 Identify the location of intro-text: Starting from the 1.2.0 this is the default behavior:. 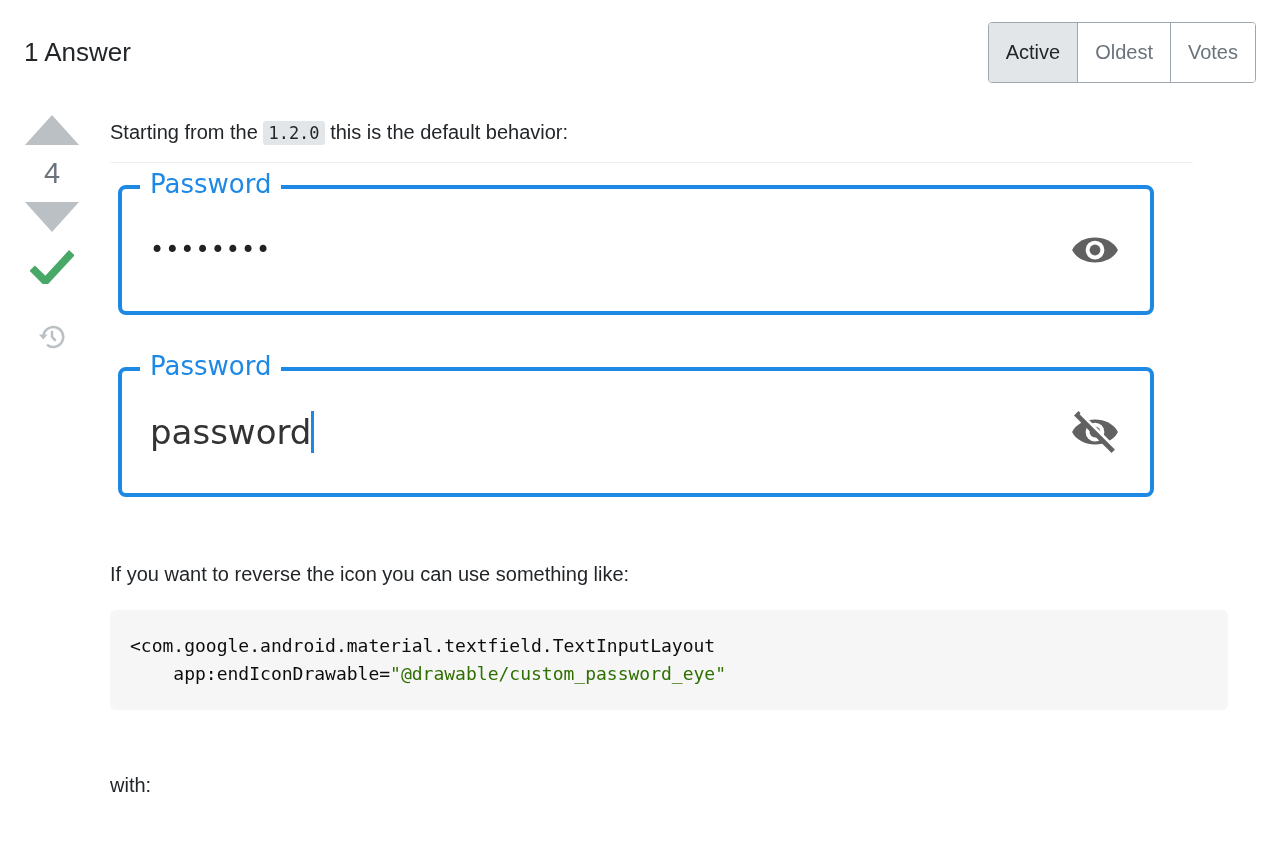
(340, 132).